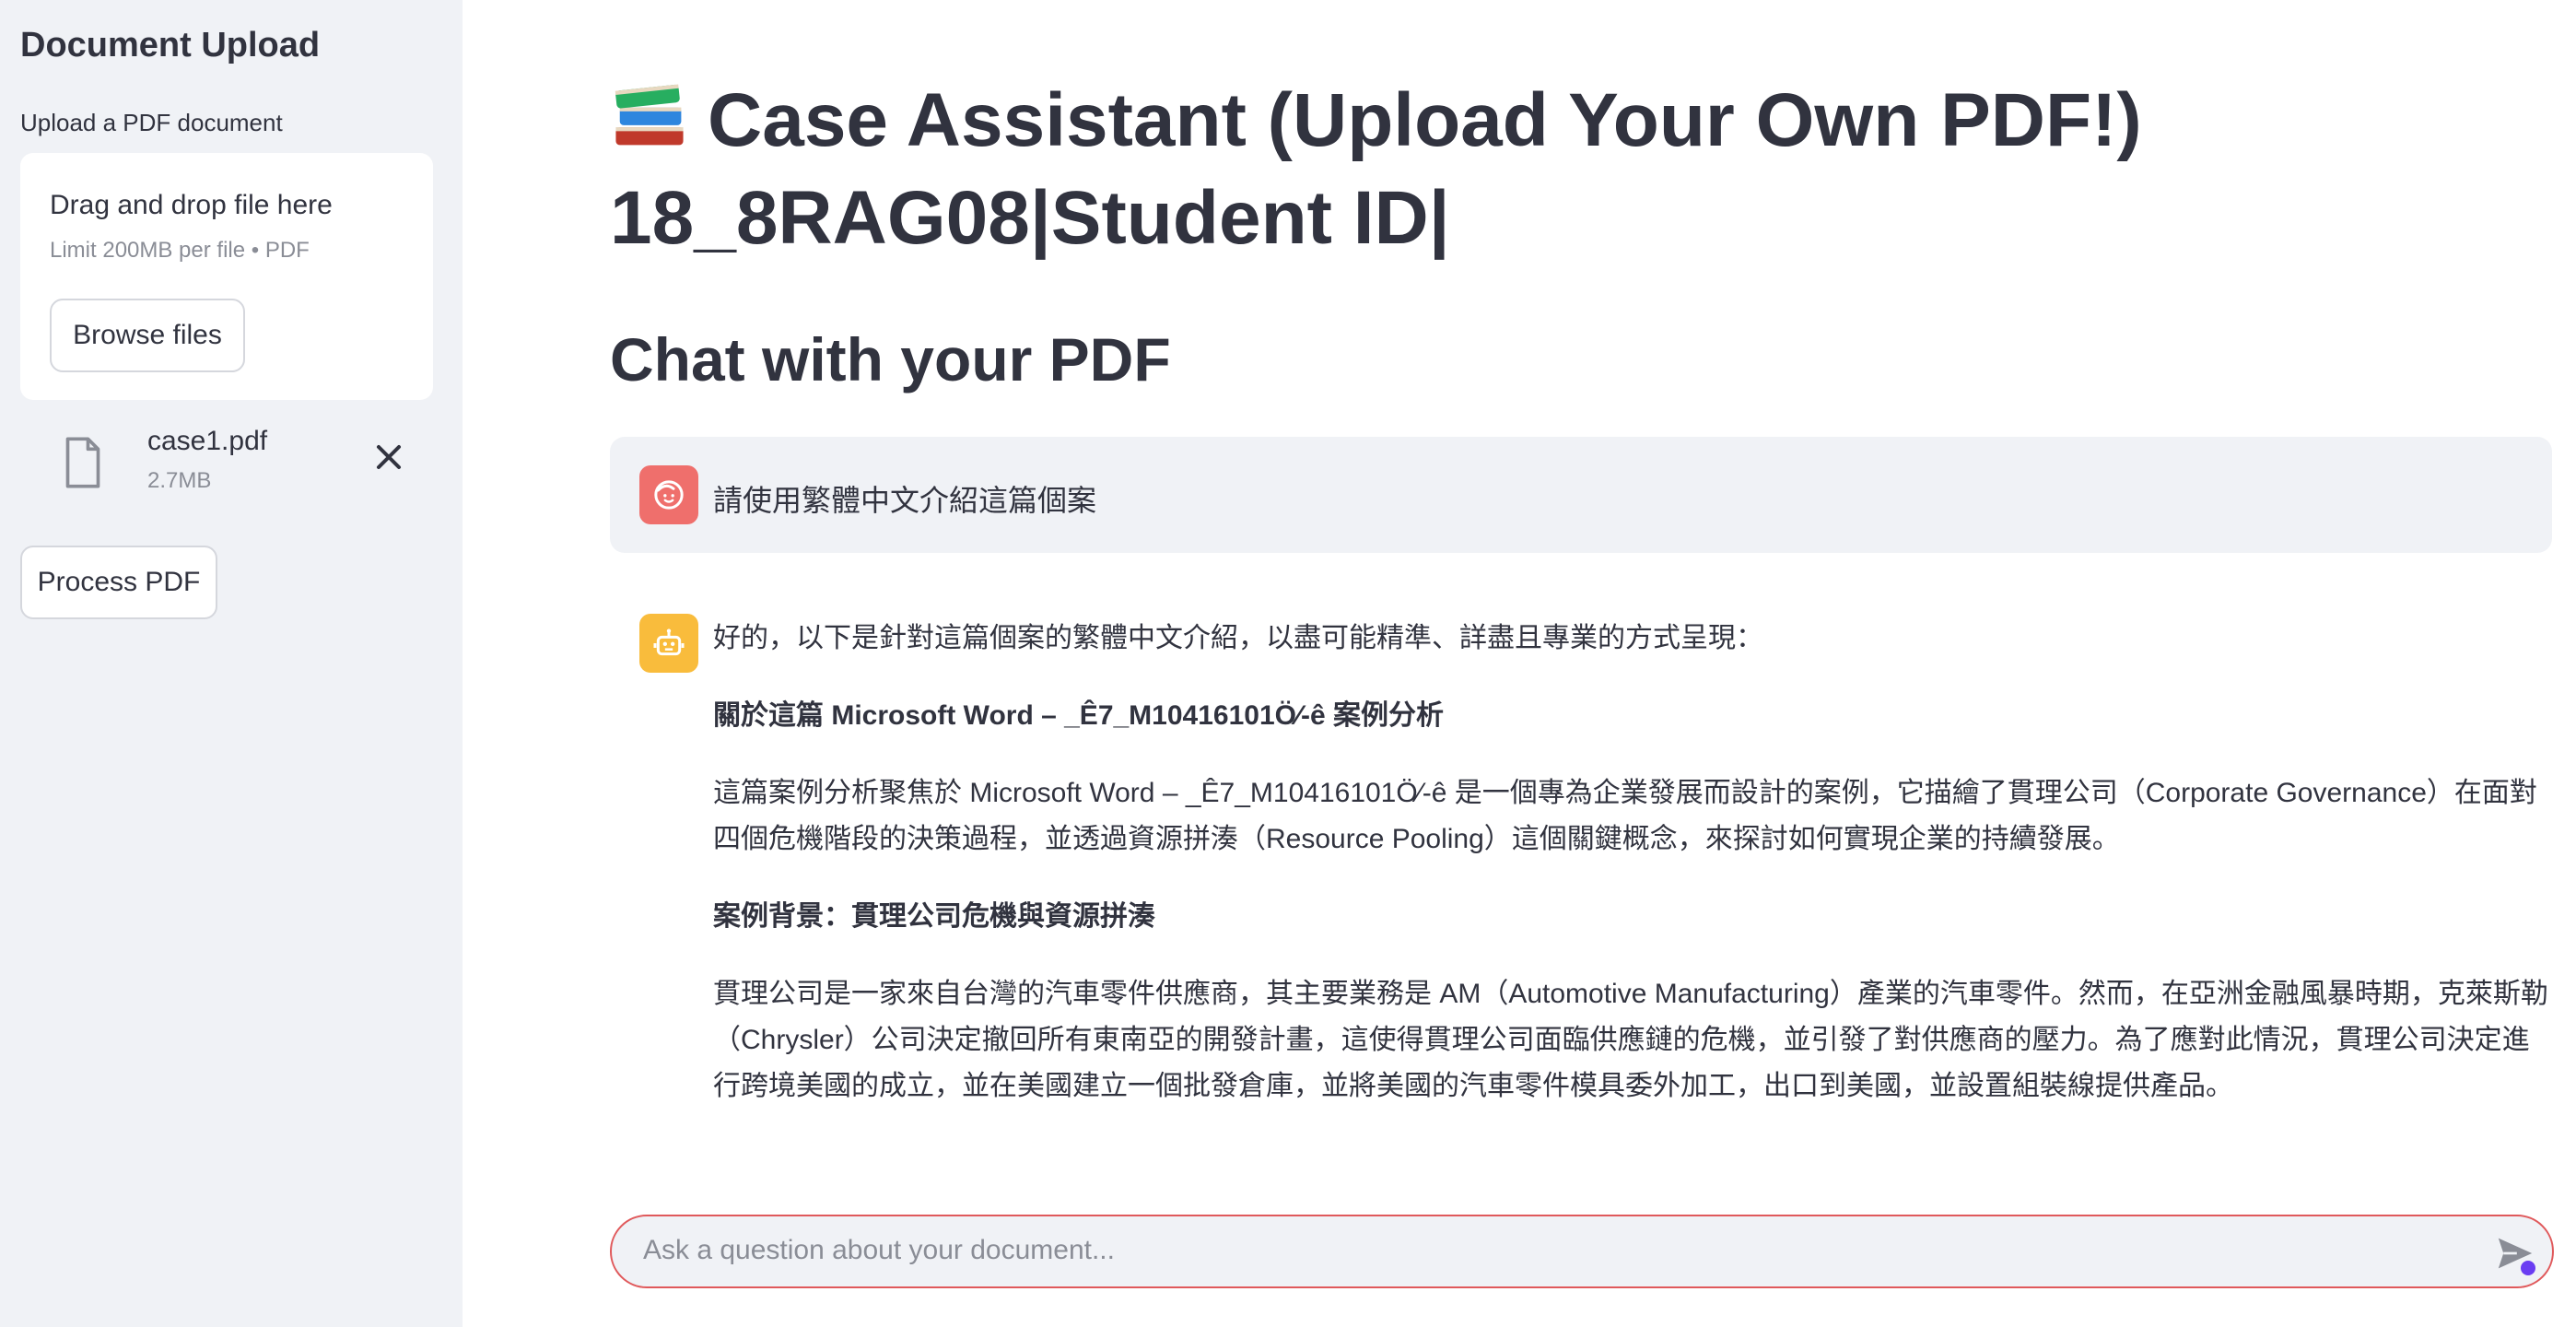  I want to click on assistant-intro: 好的，以下是針對這篇個案的繁體中文介紹，以盡可能精準、詳盡且專業的方式呈現：, so click(1238, 638).